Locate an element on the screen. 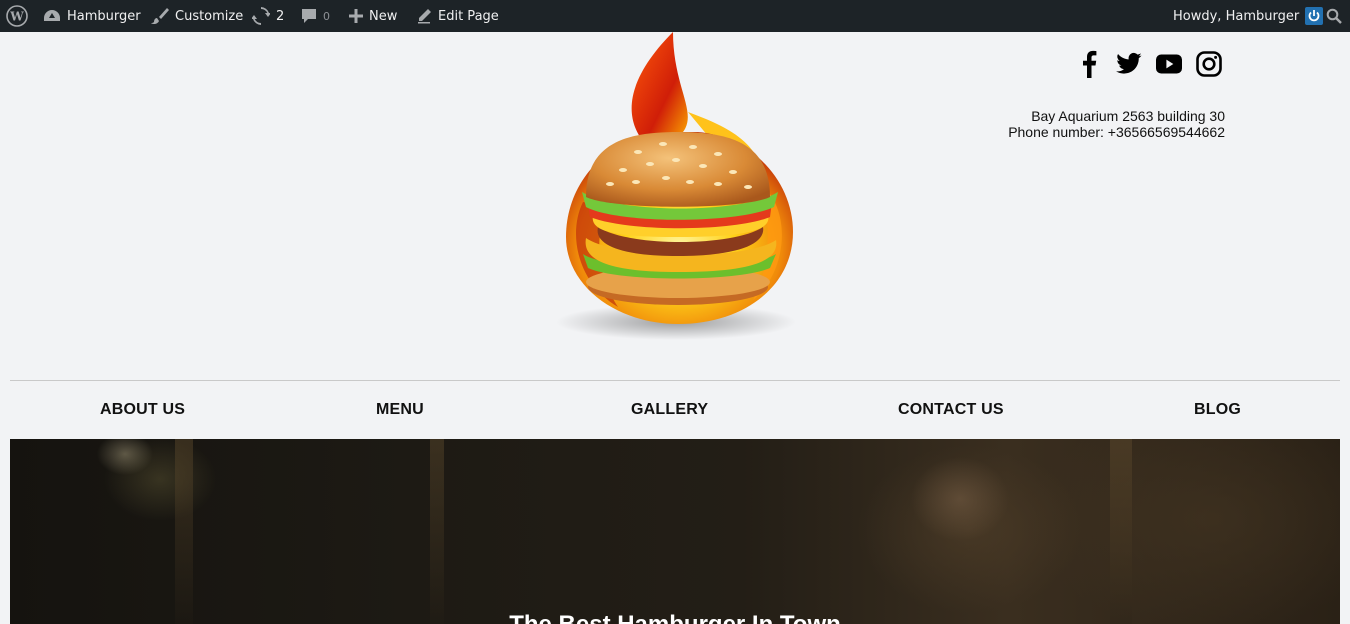 This screenshot has height=624, width=1350. address-text: Bay Aquarium 2563 building 30 is located at coordinates (1128, 116).